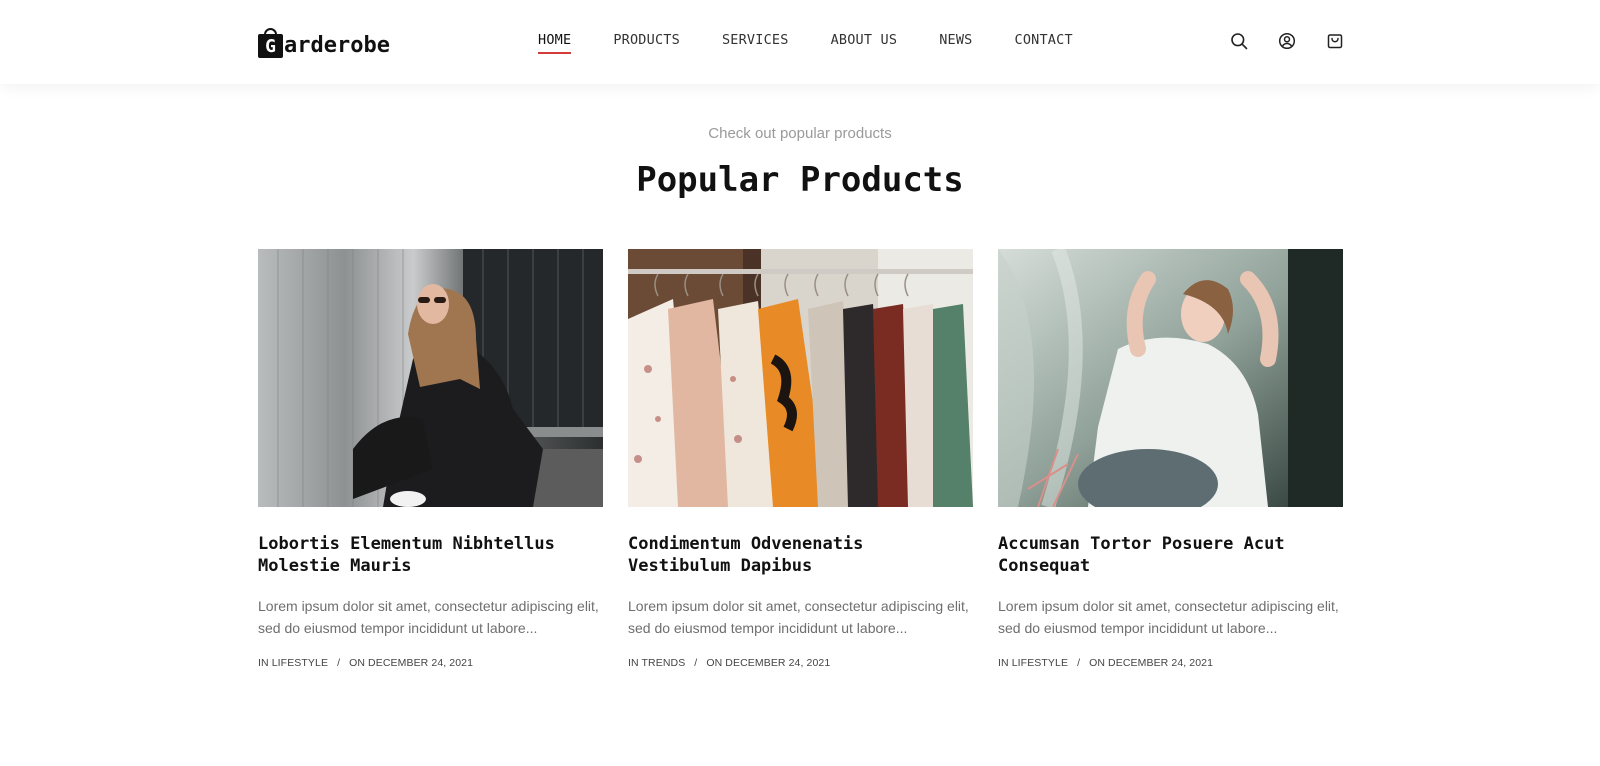 The image size is (1600, 766). What do you see at coordinates (1239, 41) in the screenshot?
I see `search-icon` at bounding box center [1239, 41].